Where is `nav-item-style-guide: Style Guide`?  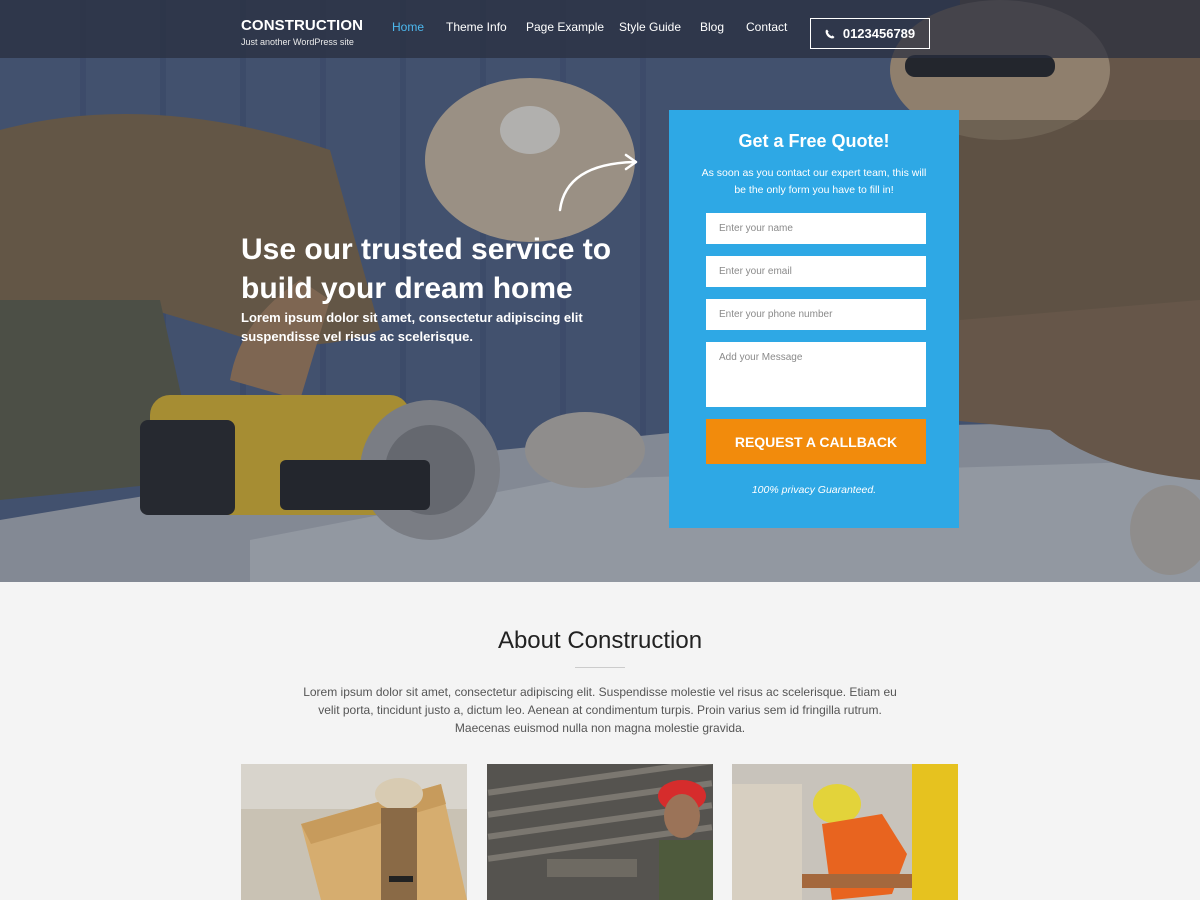 nav-item-style-guide: Style Guide is located at coordinates (659, 27).